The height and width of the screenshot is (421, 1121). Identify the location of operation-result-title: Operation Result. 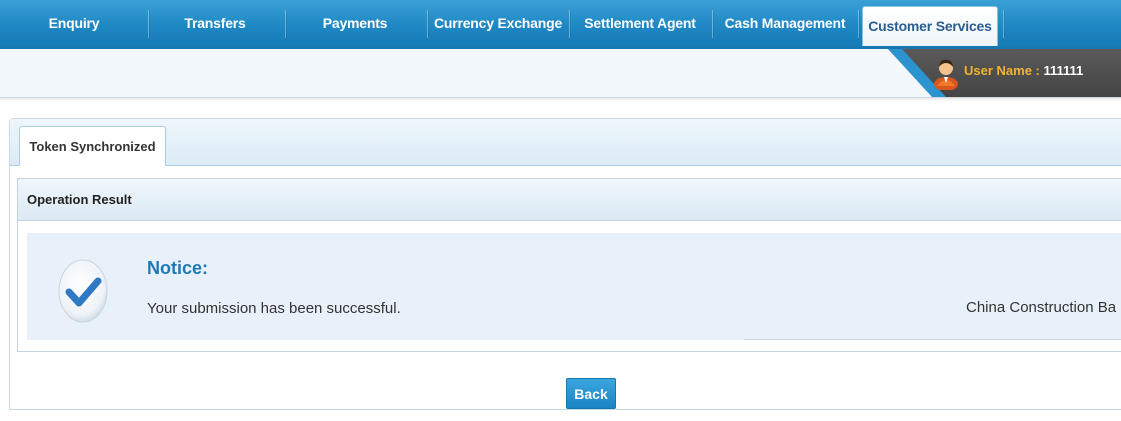
(79, 199).